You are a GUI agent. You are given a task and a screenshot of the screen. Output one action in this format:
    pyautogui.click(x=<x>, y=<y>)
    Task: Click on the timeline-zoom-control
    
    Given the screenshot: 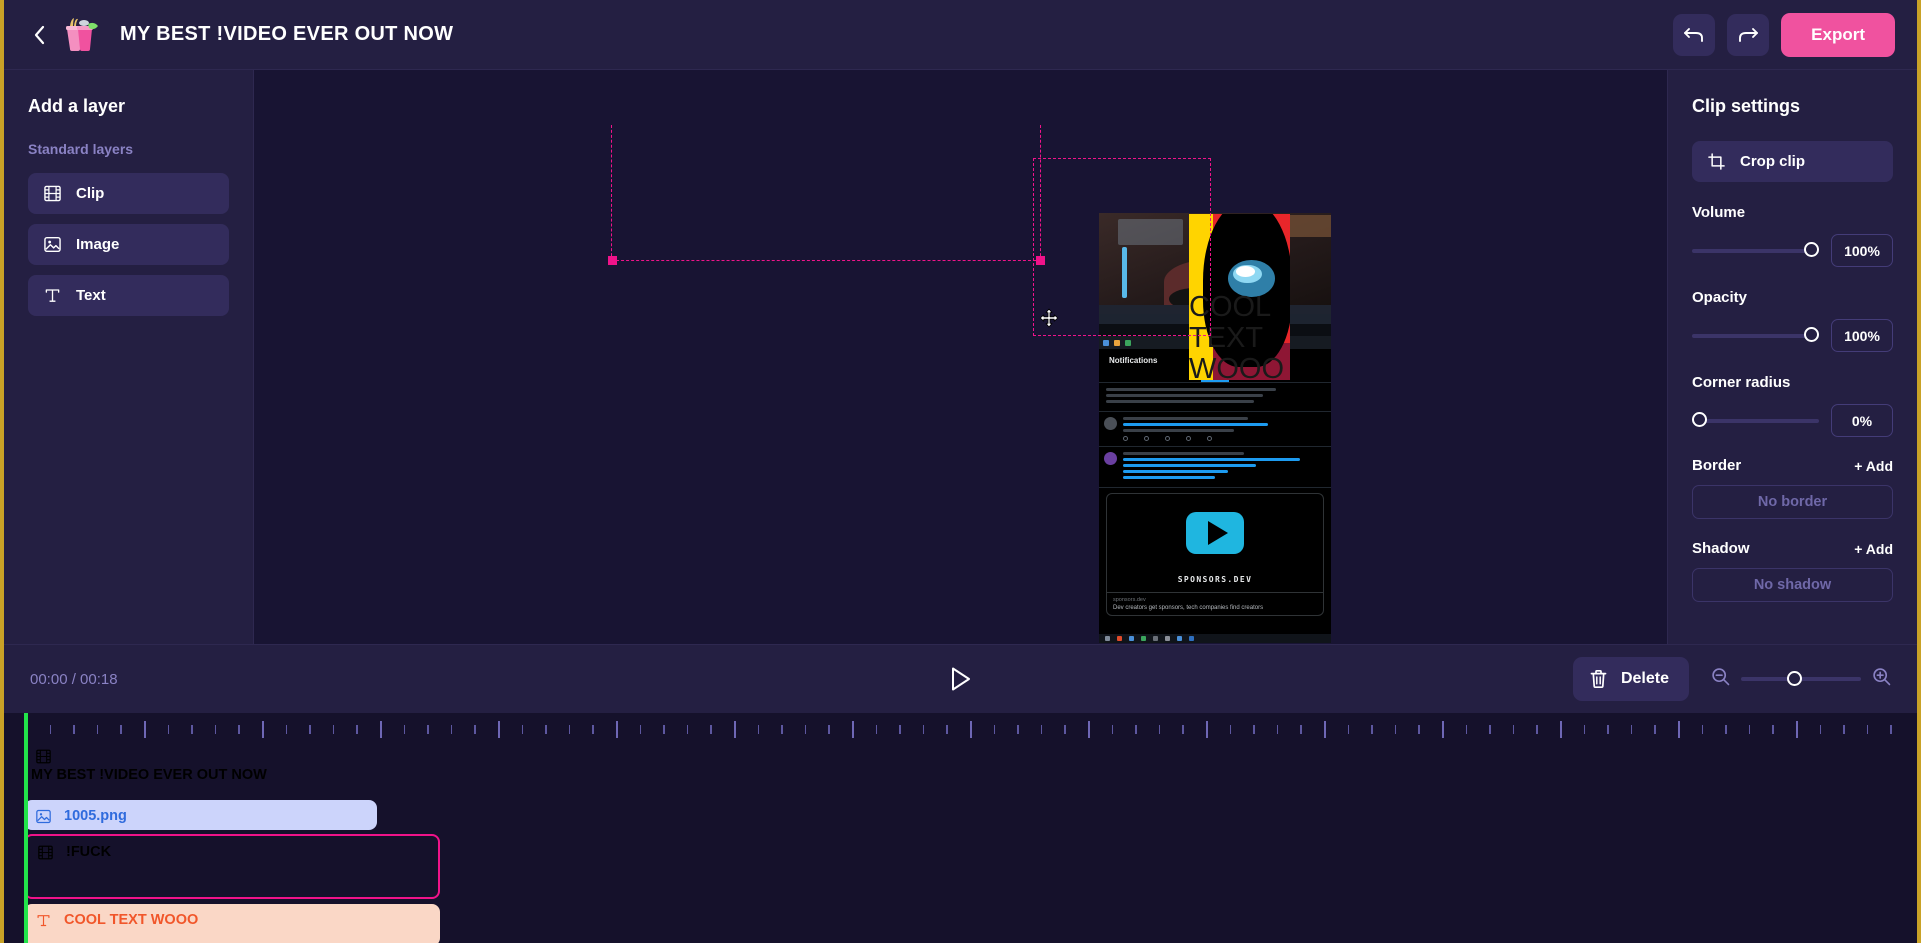 What is the action you would take?
    pyautogui.click(x=1801, y=679)
    